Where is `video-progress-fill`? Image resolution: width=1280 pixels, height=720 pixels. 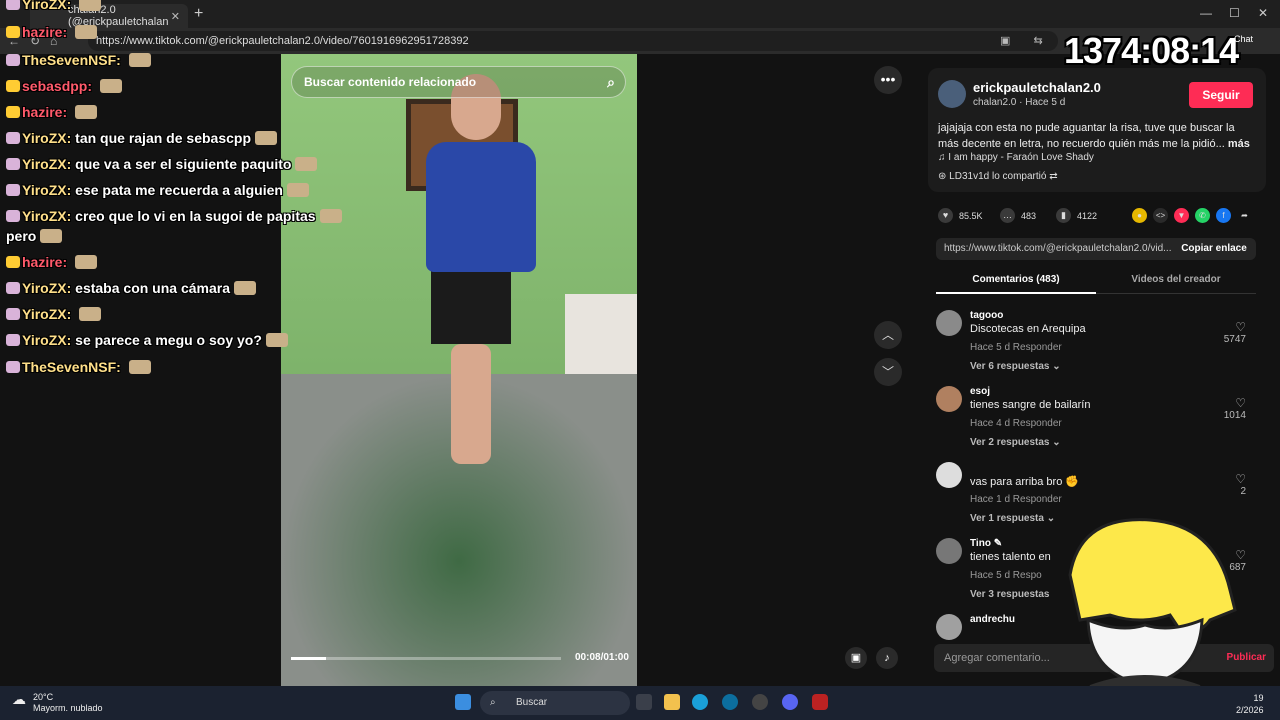 video-progress-fill is located at coordinates (309, 658).